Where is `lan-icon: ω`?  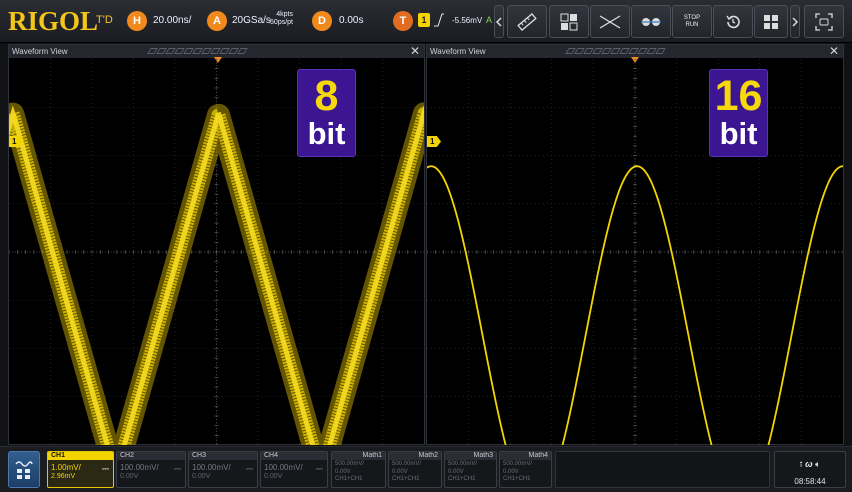 lan-icon: ω is located at coordinates (809, 464).